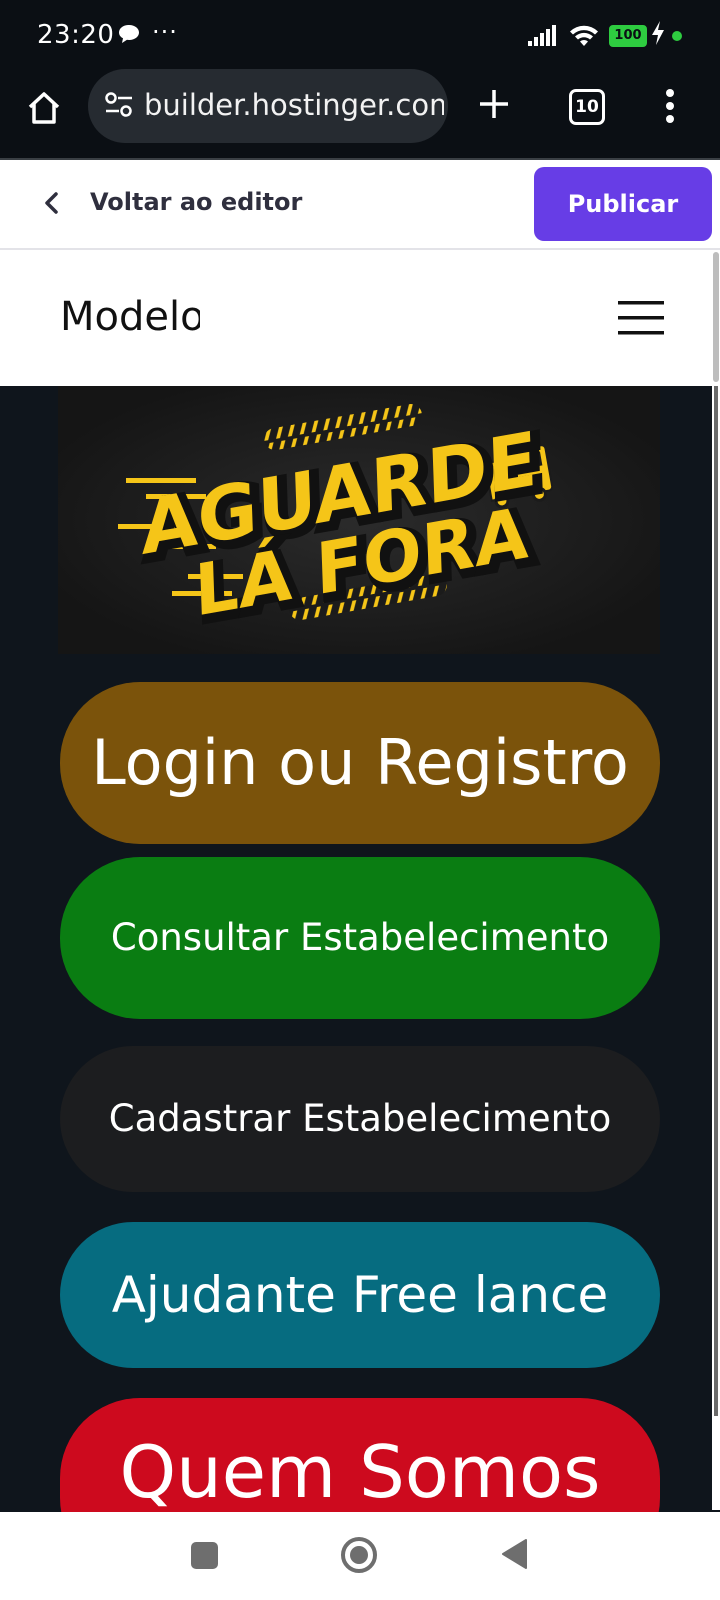 The height and width of the screenshot is (1600, 720). Describe the element at coordinates (584, 37) in the screenshot. I see `wifi-icon` at that location.